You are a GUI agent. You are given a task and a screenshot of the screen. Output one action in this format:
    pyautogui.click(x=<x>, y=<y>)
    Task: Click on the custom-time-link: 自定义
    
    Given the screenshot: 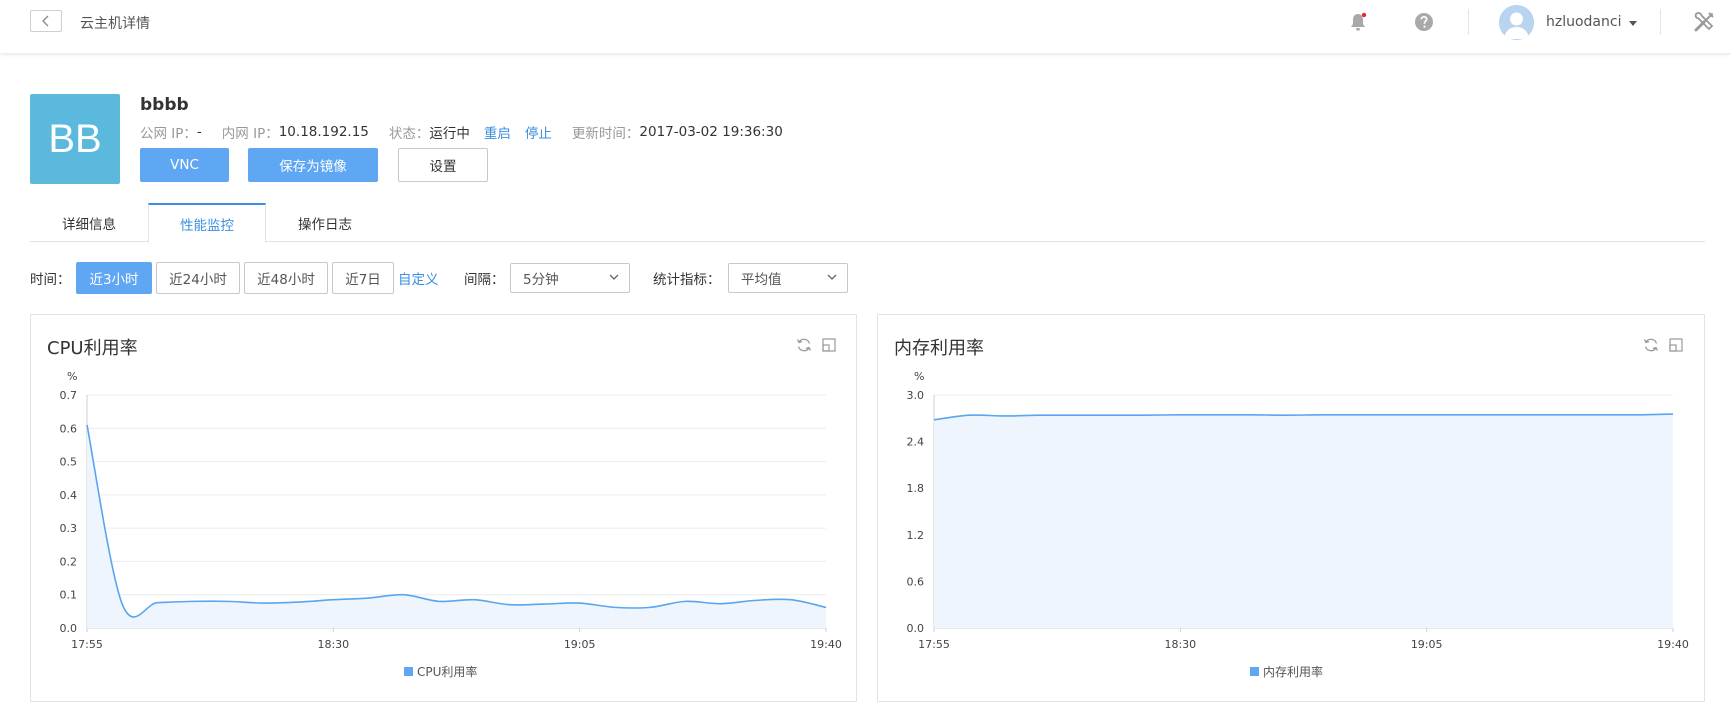 What is the action you would take?
    pyautogui.click(x=418, y=278)
    